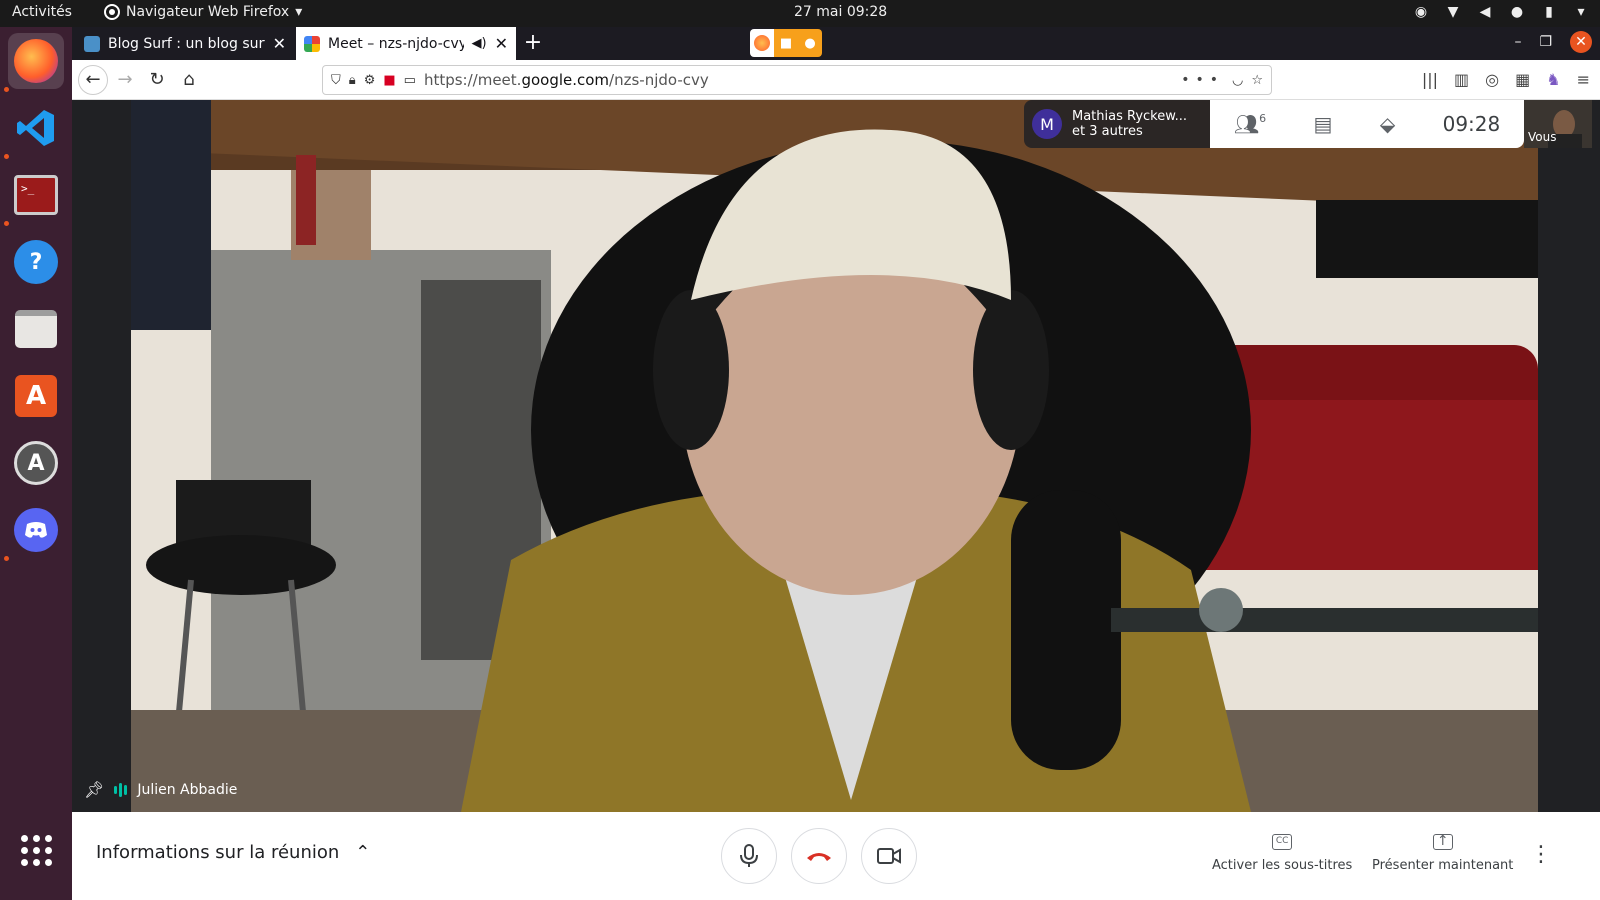  I want to click on camera-button, so click(889, 856).